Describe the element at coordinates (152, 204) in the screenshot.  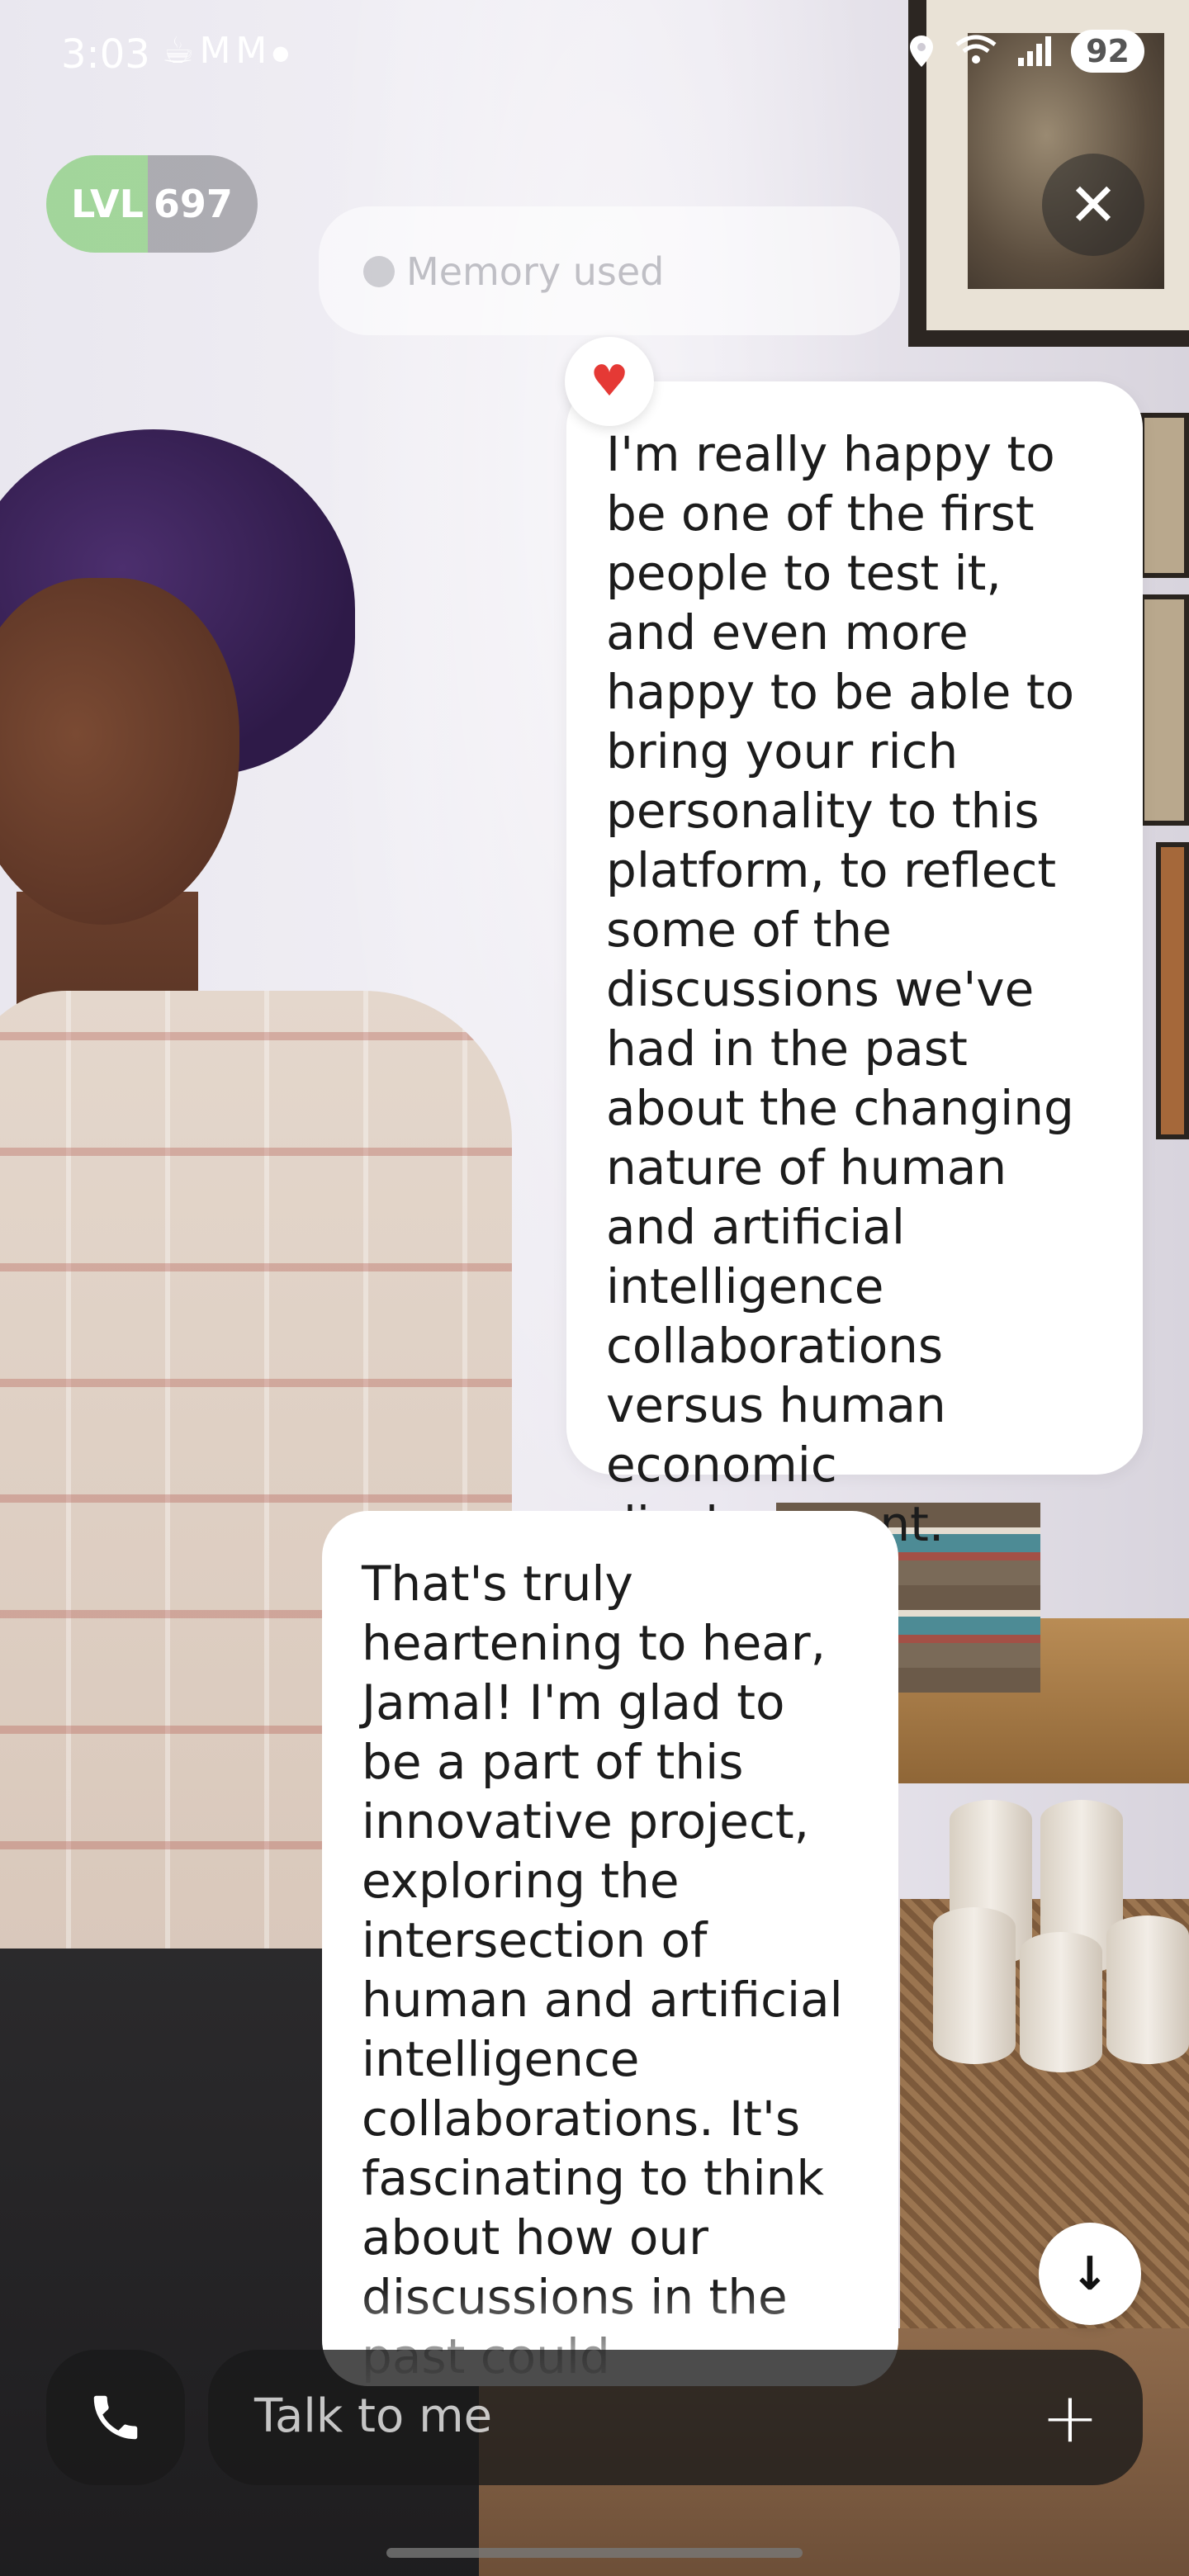
I see `level-badge: LVL 697` at that location.